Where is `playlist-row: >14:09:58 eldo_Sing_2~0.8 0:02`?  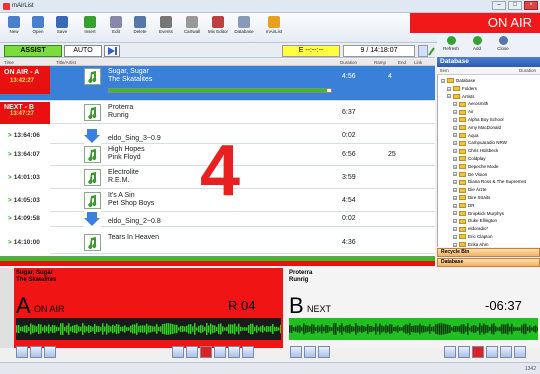
playlist-row: >14:09:58 eldo_Sing_2~0.8 0:02 is located at coordinates (217, 219).